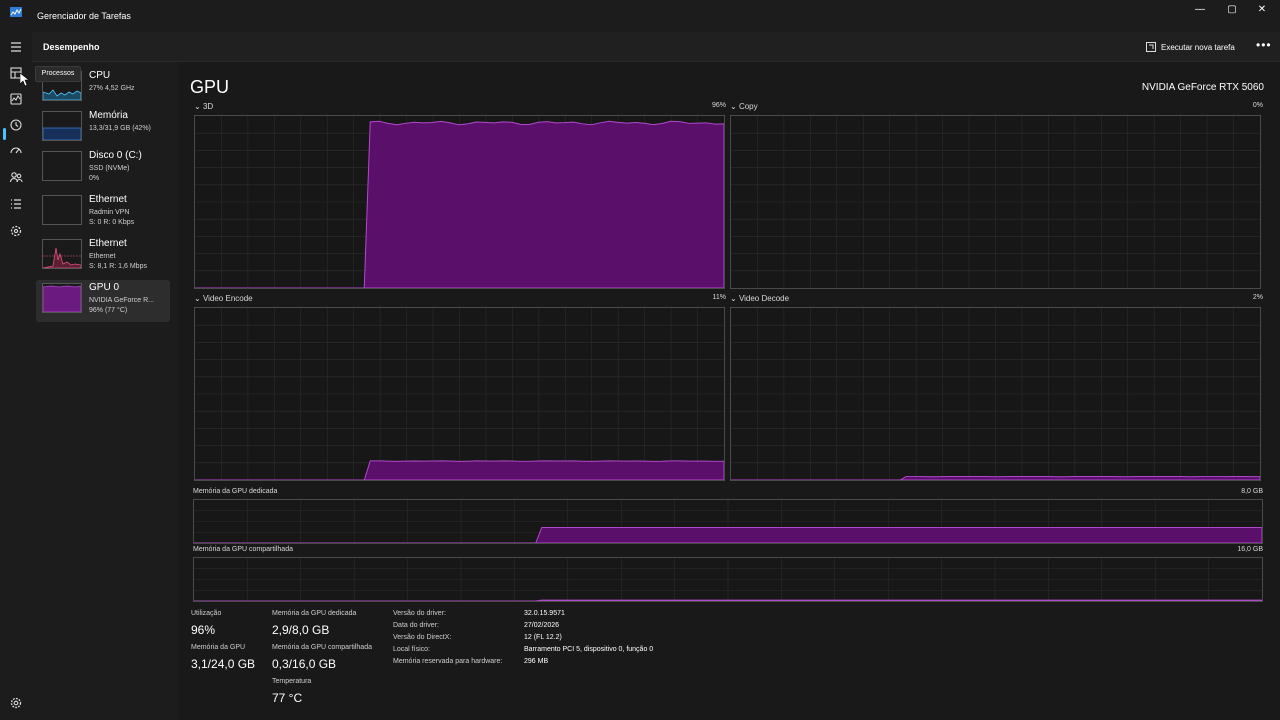 The width and height of the screenshot is (1280, 720). What do you see at coordinates (448, 661) in the screenshot?
I see `reserved-memory-label: Memória reservada para hardware:` at bounding box center [448, 661].